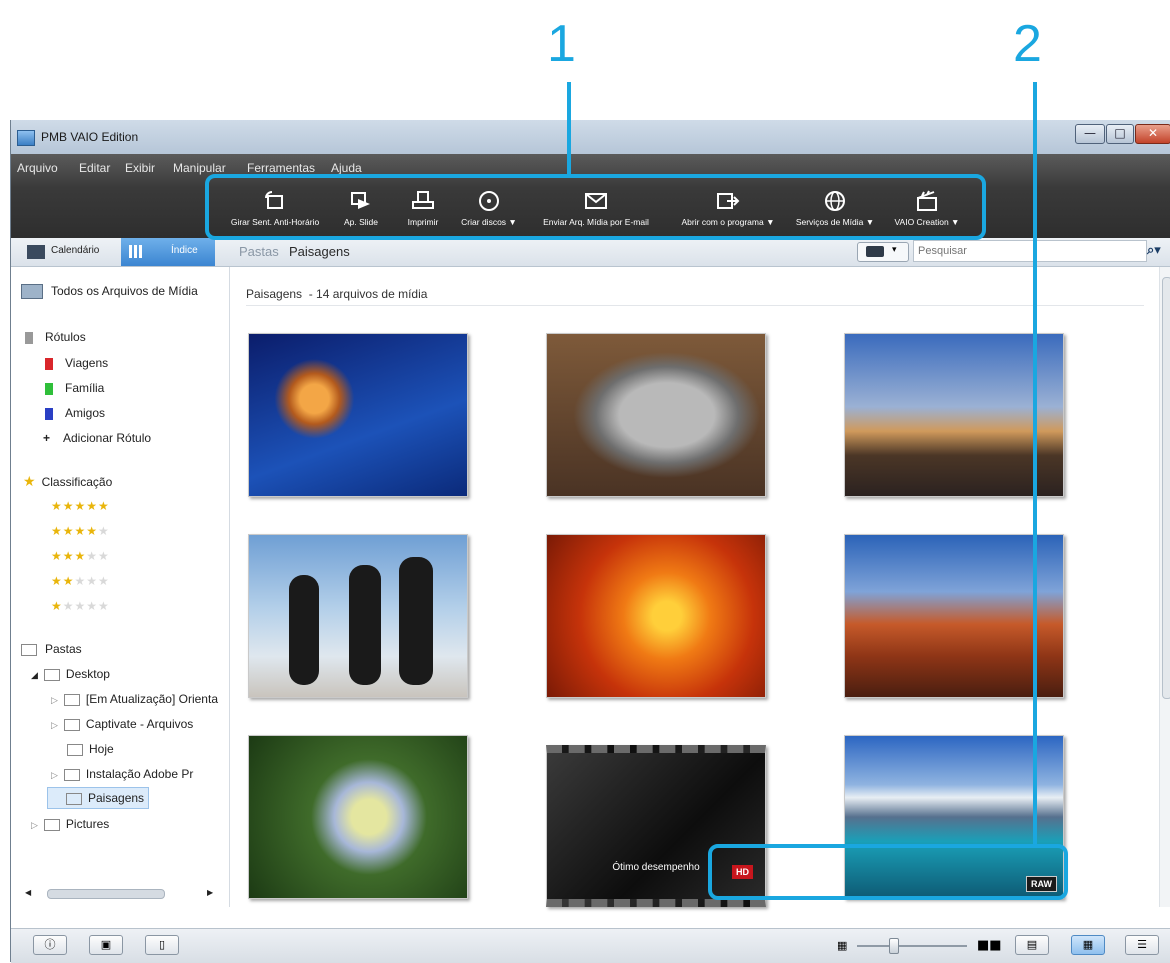 The height and width of the screenshot is (963, 1170). I want to click on rating-filter-5: ★★★★★, so click(80, 506).